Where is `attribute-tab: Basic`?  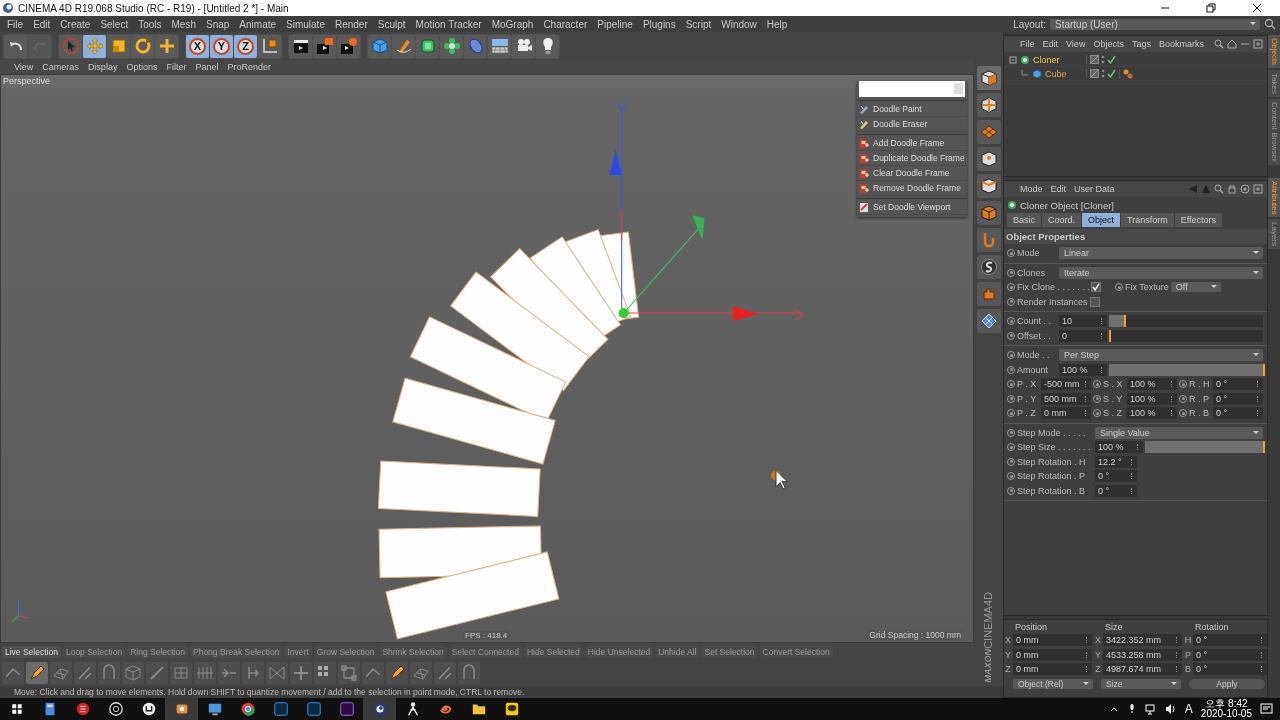 attribute-tab: Basic is located at coordinates (1024, 220).